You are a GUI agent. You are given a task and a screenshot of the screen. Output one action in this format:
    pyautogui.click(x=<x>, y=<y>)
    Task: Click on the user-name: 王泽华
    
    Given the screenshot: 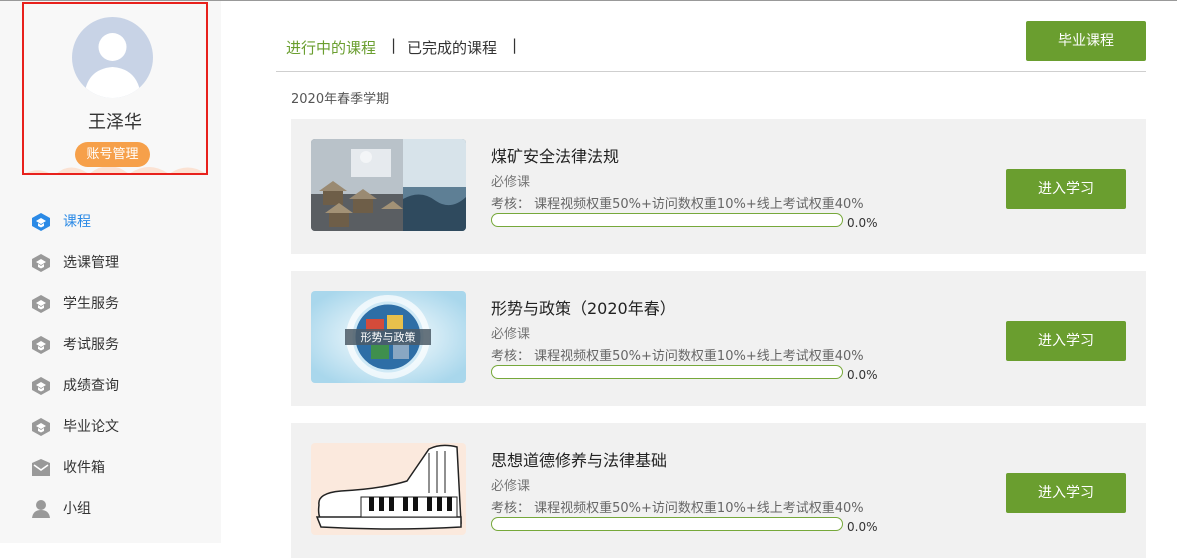 What is the action you would take?
    pyautogui.click(x=115, y=122)
    